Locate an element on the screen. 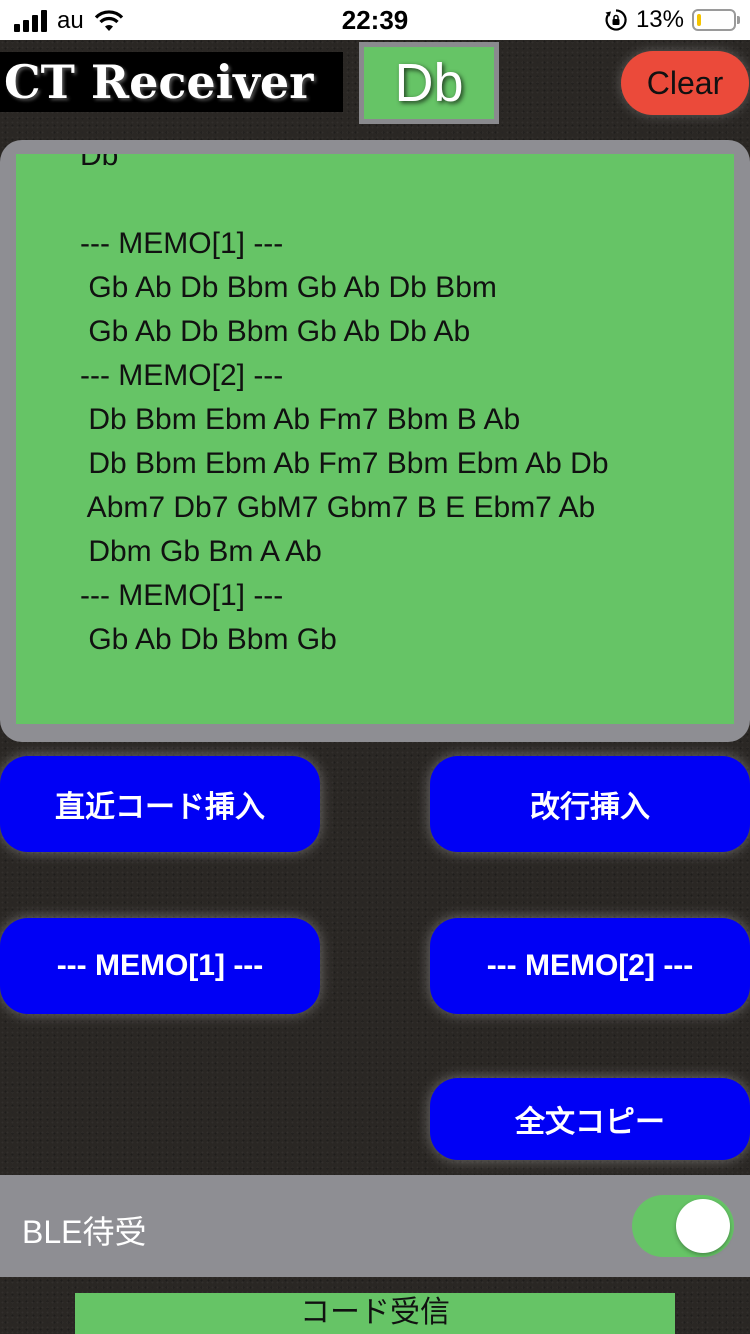 Image resolution: width=750 pixels, height=1334 pixels. status-bar: au 22:39 13% is located at coordinates (375, 20).